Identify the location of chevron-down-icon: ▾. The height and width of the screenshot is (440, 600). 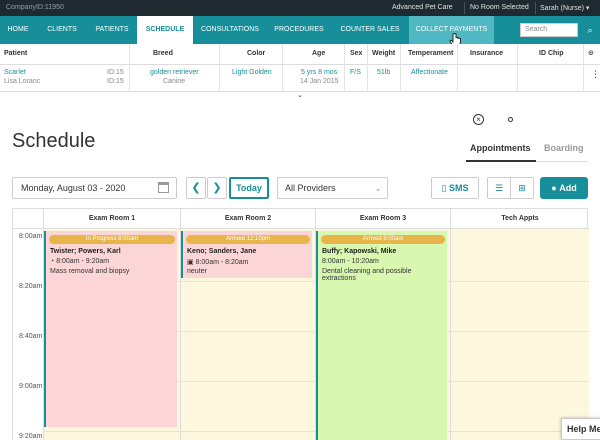
(587, 8).